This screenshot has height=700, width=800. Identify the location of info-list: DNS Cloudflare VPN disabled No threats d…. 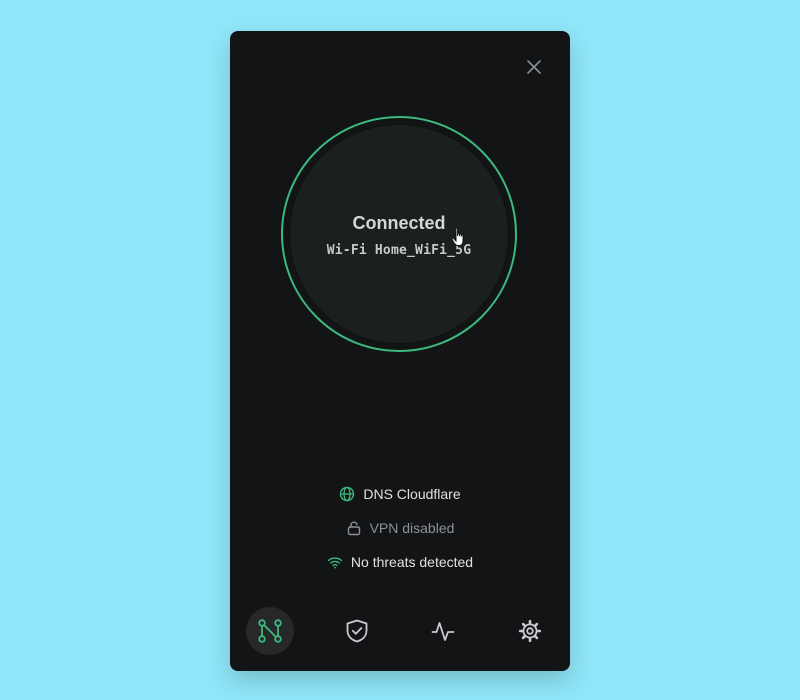
(400, 528).